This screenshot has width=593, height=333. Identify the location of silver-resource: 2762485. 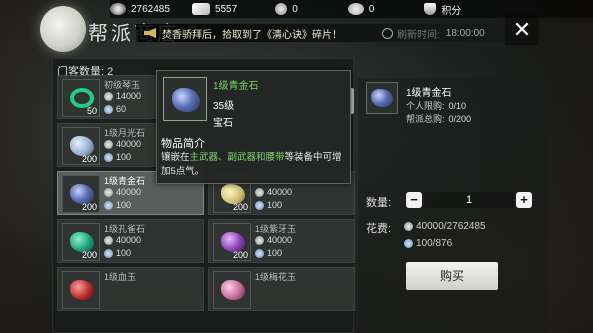
(140, 9).